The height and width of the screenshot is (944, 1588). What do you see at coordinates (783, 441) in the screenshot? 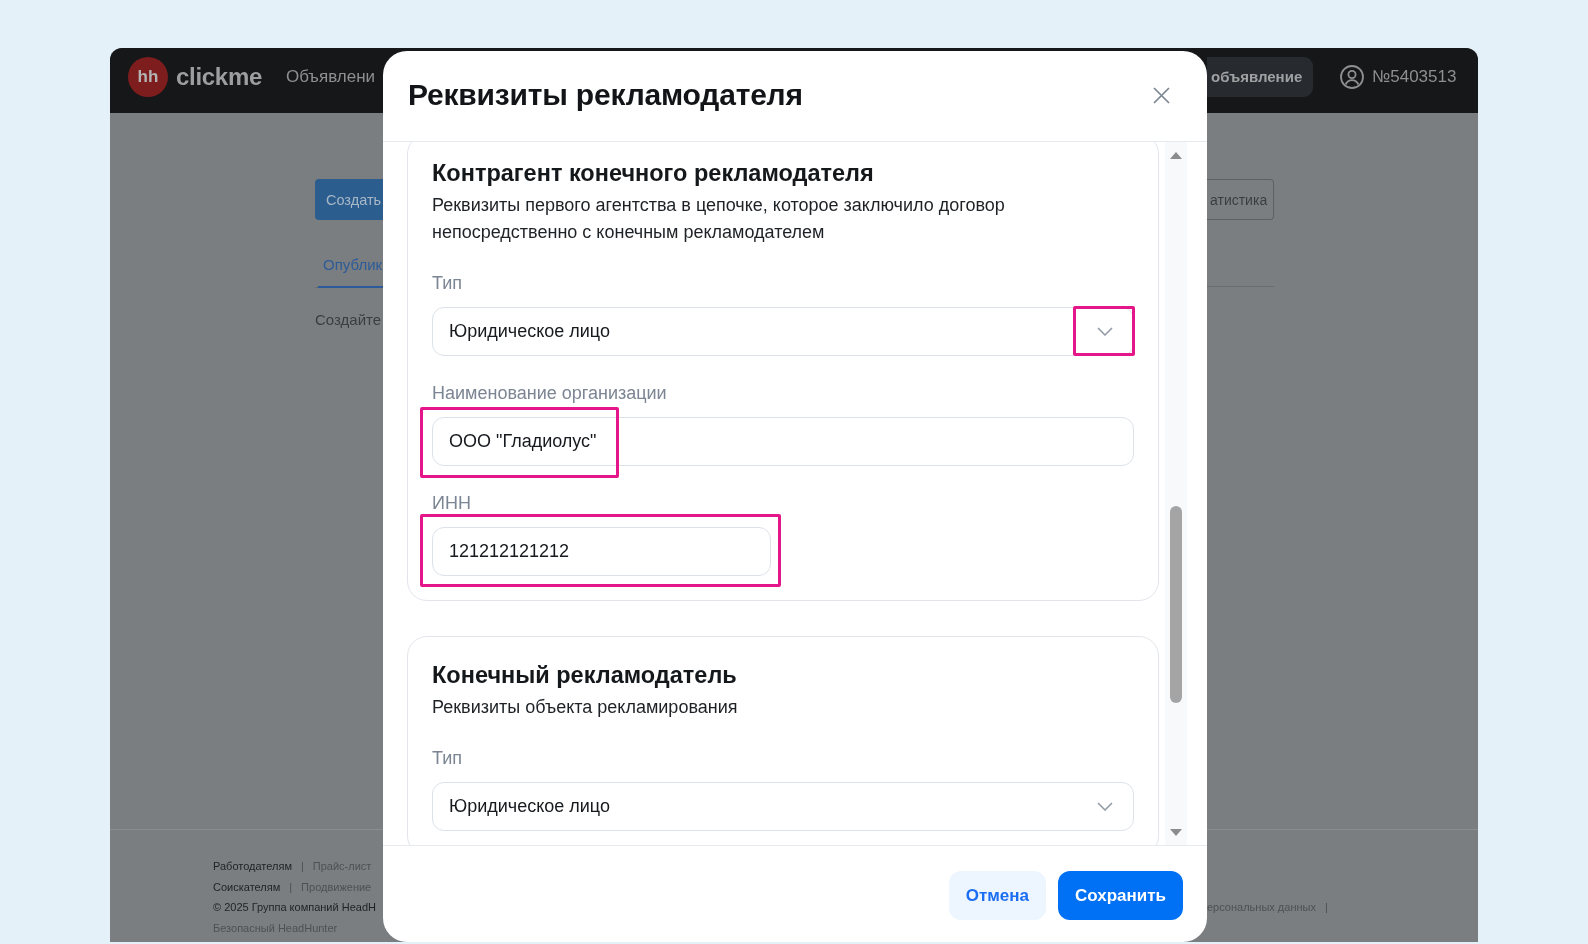
I see `input-field: ООО "Гладиолус"` at bounding box center [783, 441].